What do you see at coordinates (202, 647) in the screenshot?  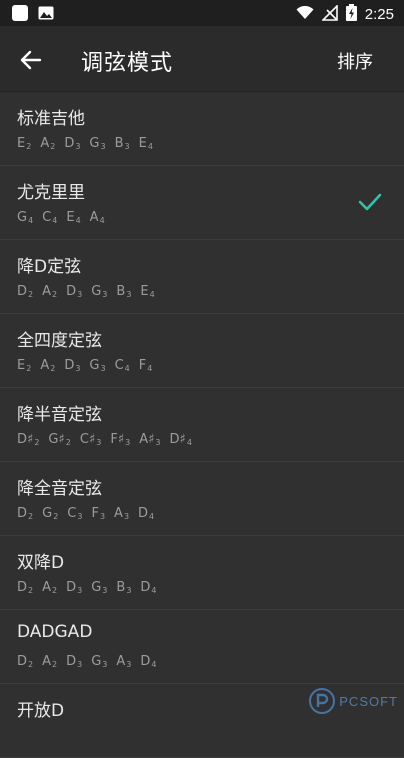 I see `tuning-list-item: DADGAD D2 A2 D3 G3 A3 D4` at bounding box center [202, 647].